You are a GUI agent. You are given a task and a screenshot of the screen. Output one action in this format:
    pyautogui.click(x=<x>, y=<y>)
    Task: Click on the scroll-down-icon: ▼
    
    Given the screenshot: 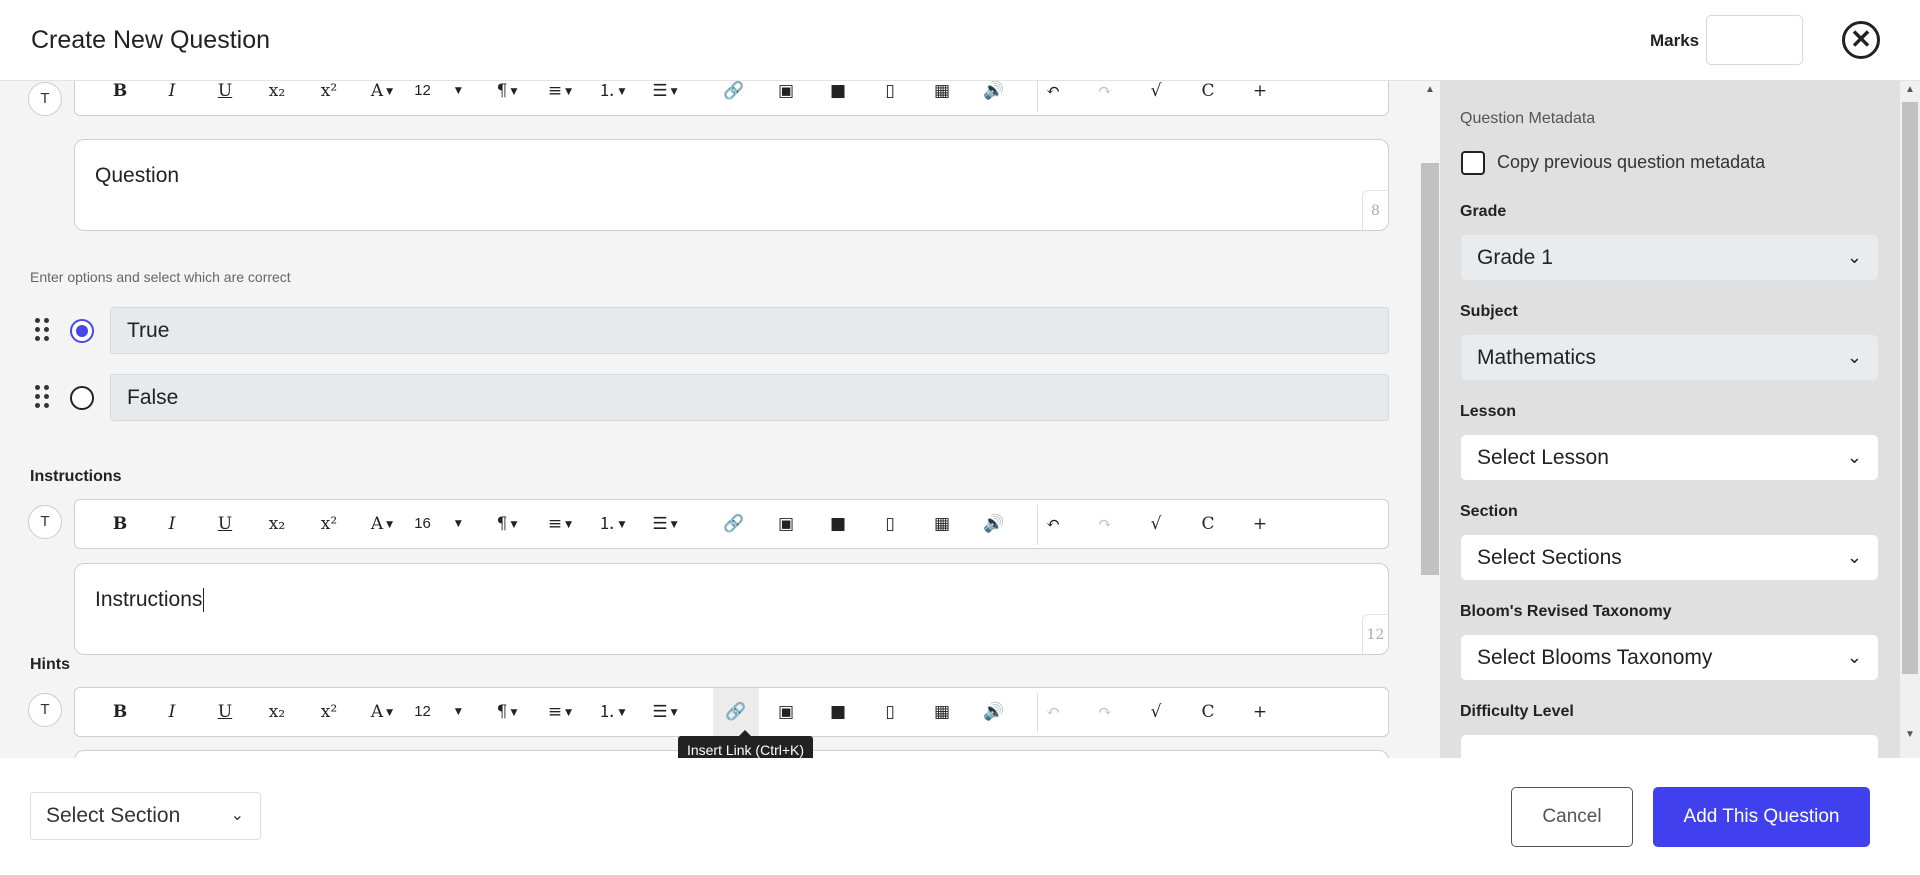 What is the action you would take?
    pyautogui.click(x=1910, y=734)
    